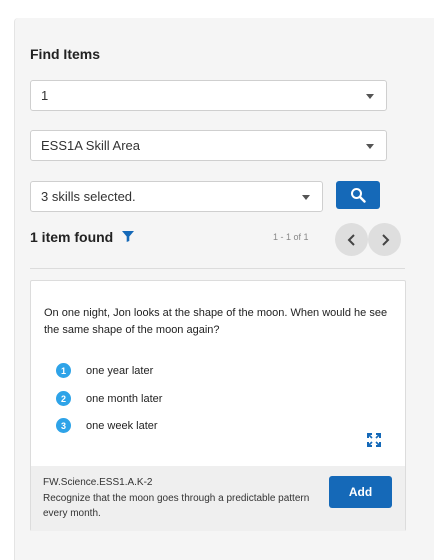 This screenshot has height=560, width=447. I want to click on results-divider, so click(217, 268).